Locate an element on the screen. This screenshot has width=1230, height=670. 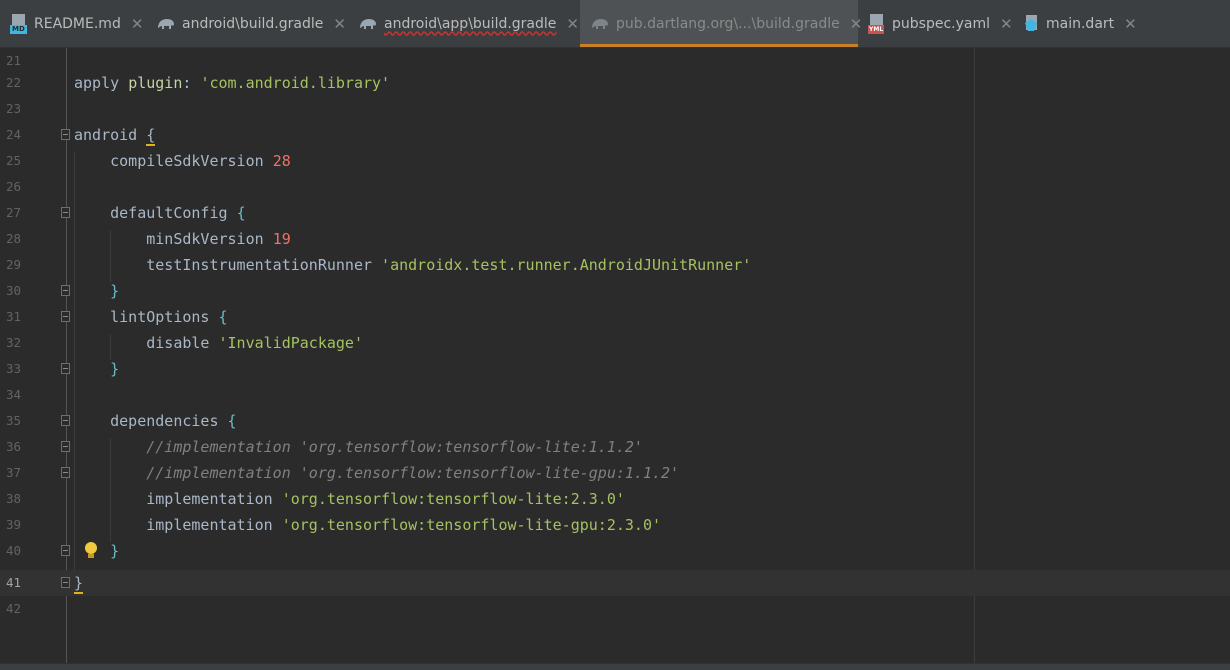
code-text: minSdkVersion 19 is located at coordinates (182, 239).